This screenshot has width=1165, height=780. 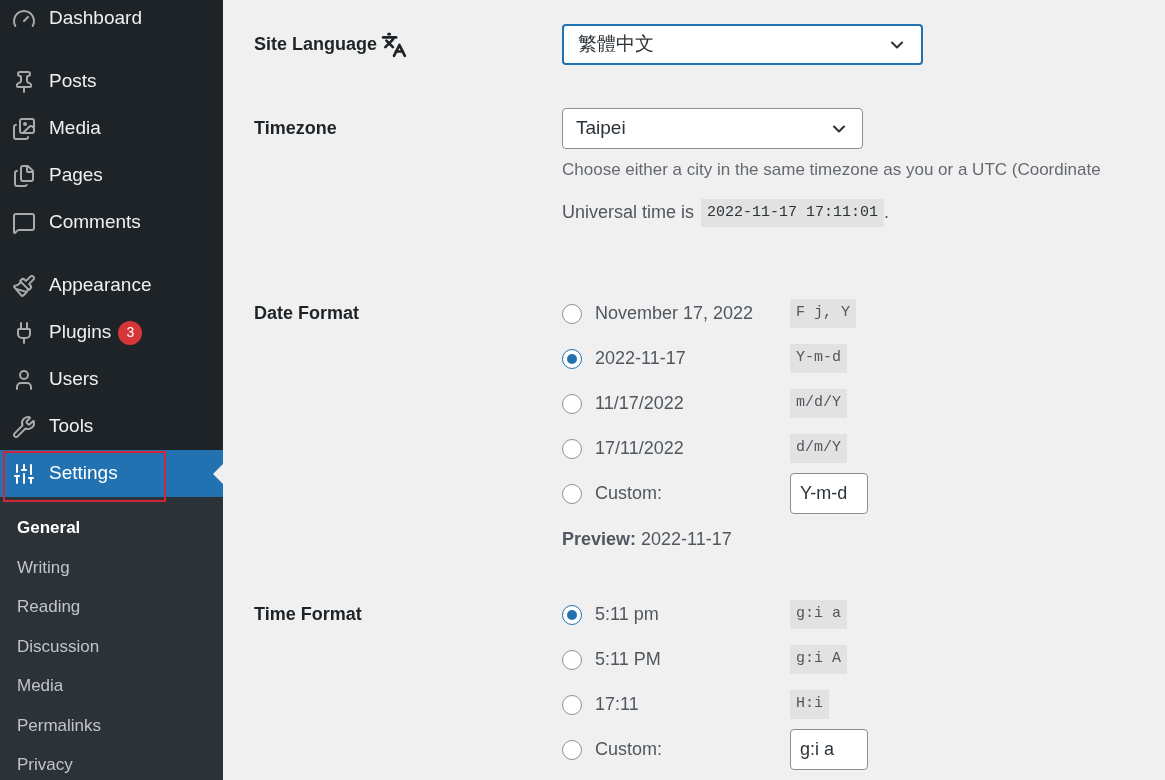 What do you see at coordinates (130, 332) in the screenshot?
I see `count-badge: 3` at bounding box center [130, 332].